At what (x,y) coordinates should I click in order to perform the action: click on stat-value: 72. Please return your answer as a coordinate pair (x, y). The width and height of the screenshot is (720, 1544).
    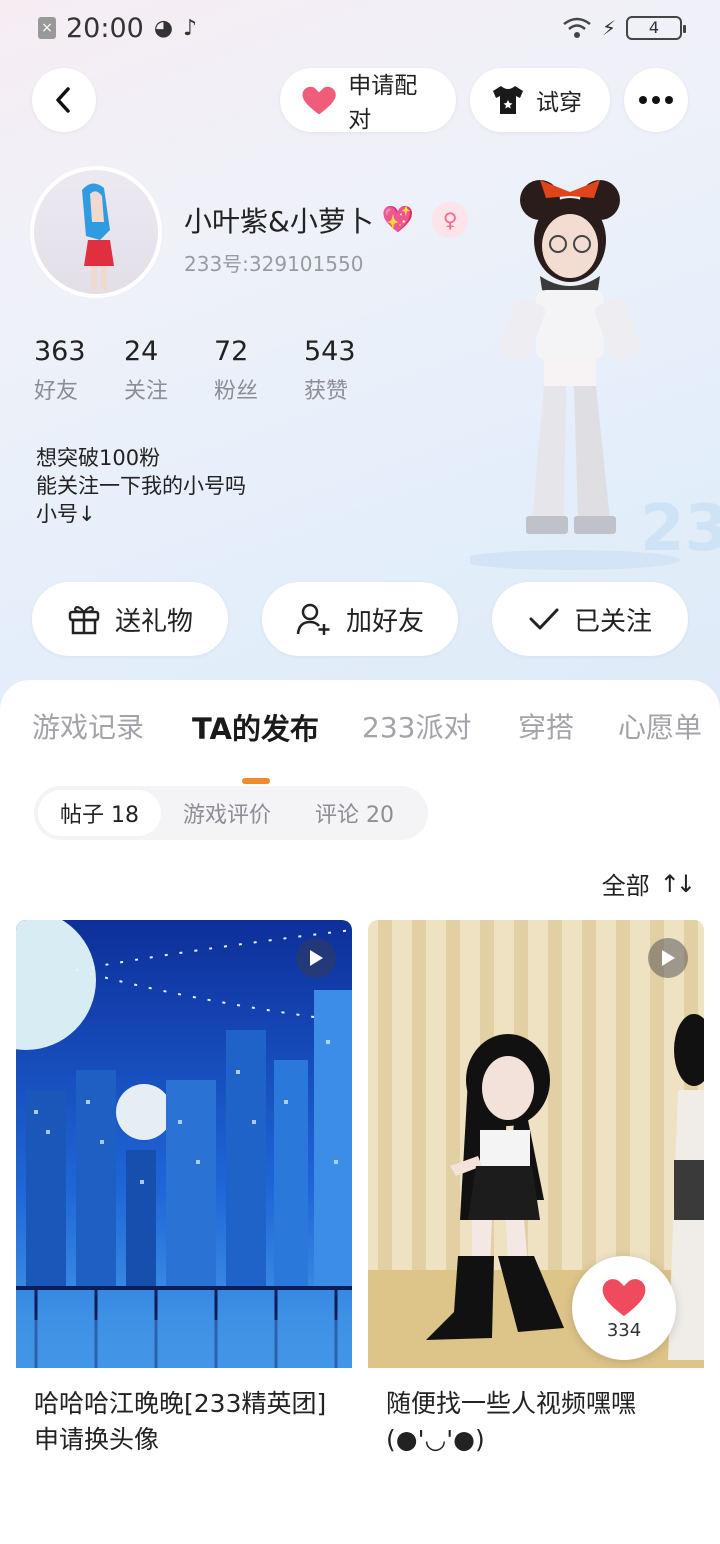
    Looking at the image, I should click on (231, 351).